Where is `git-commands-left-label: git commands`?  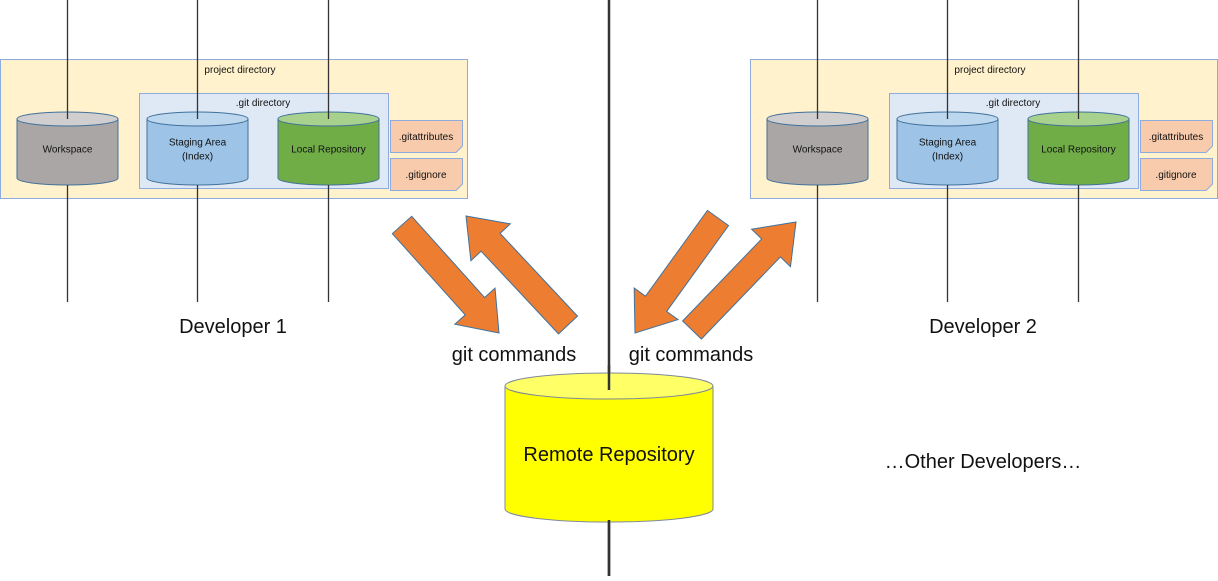
git-commands-left-label: git commands is located at coordinates (514, 355).